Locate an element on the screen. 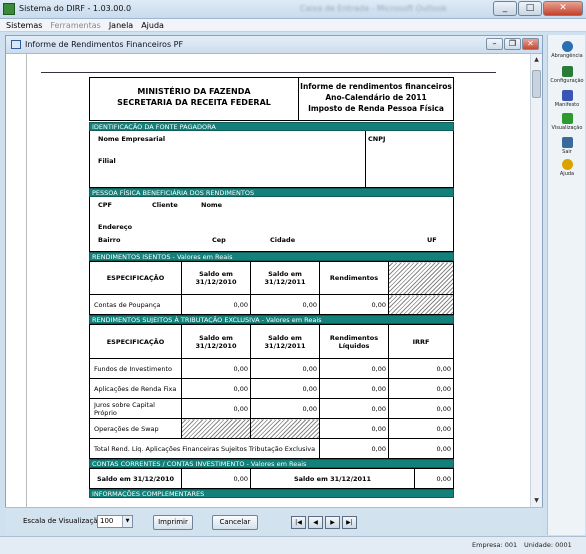 The height and width of the screenshot is (554, 586). exit-icon is located at coordinates (567, 142).